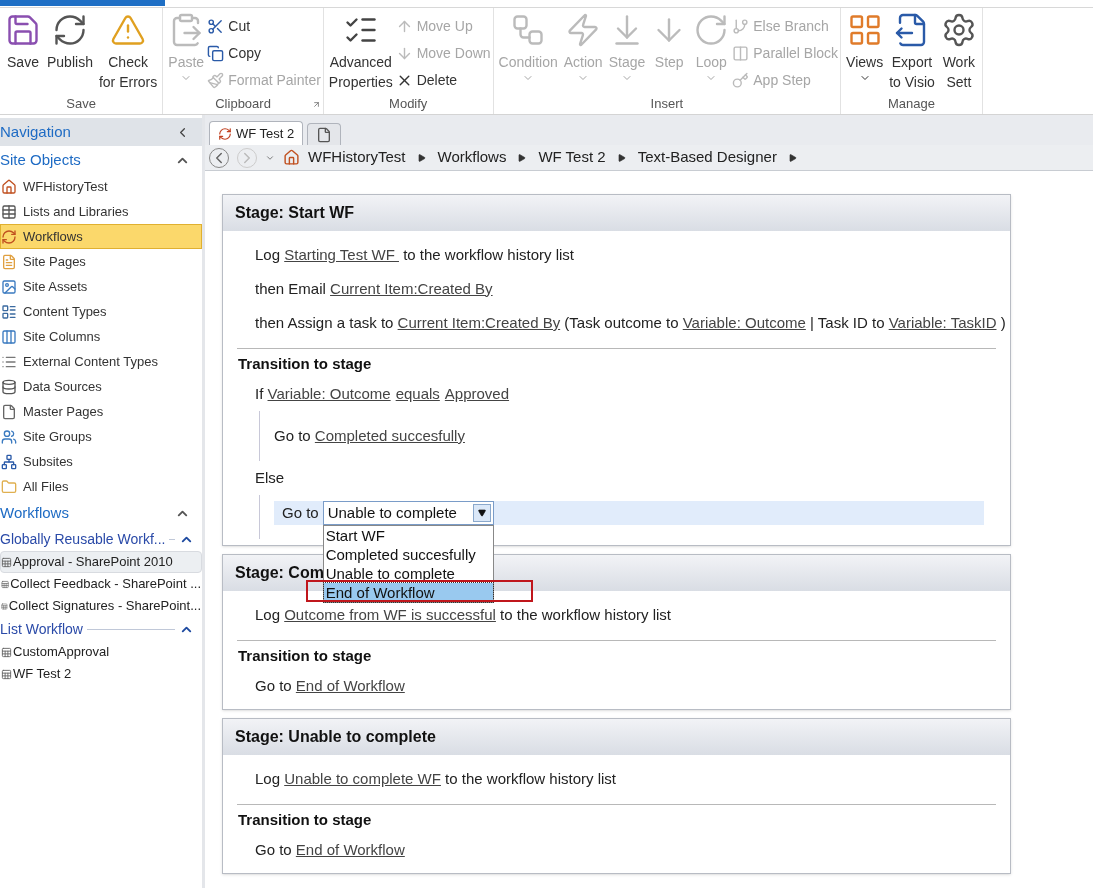 The image size is (1093, 888). Describe the element at coordinates (616, 737) in the screenshot. I see `stage-header: Stage: Unable to complete` at that location.